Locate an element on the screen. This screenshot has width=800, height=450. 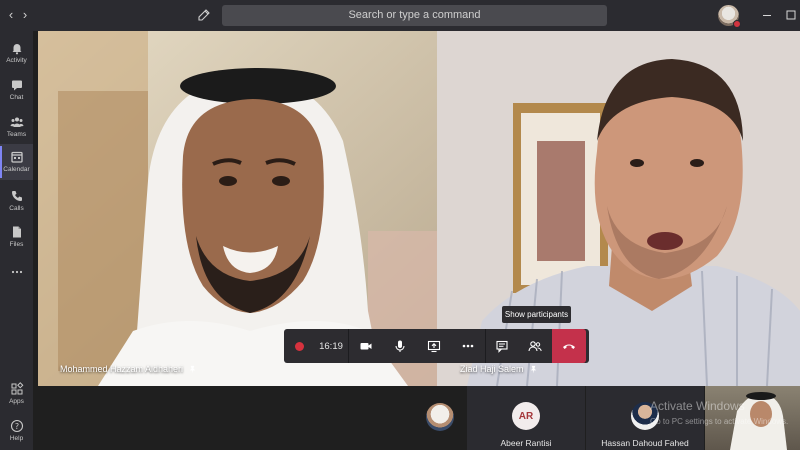
help-icon: ? is located at coordinates (16, 426).